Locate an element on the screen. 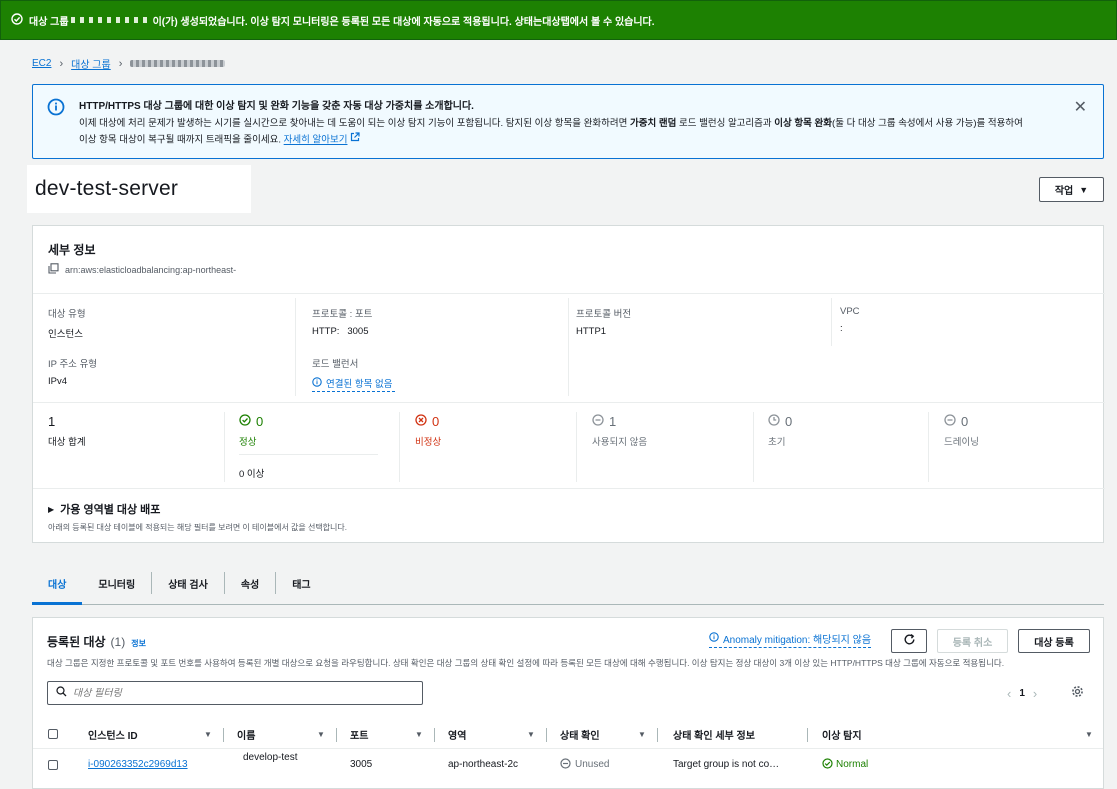 This screenshot has width=1117, height=789. vpc-label: VPC is located at coordinates (850, 311).